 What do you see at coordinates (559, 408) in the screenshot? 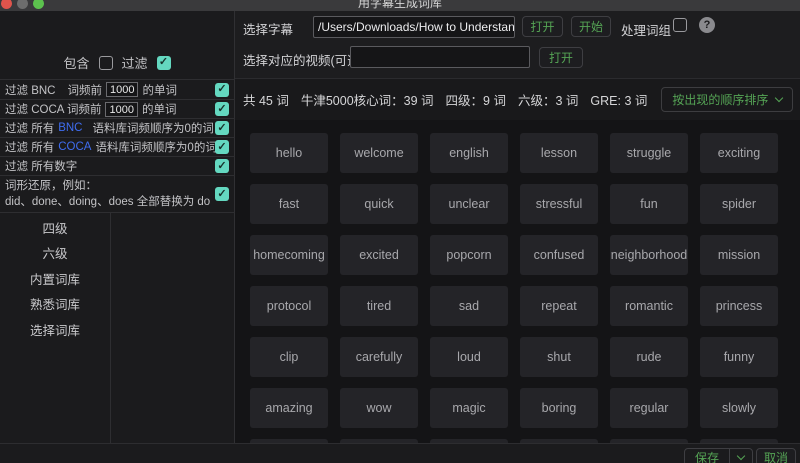
I see `word-card: boring` at bounding box center [559, 408].